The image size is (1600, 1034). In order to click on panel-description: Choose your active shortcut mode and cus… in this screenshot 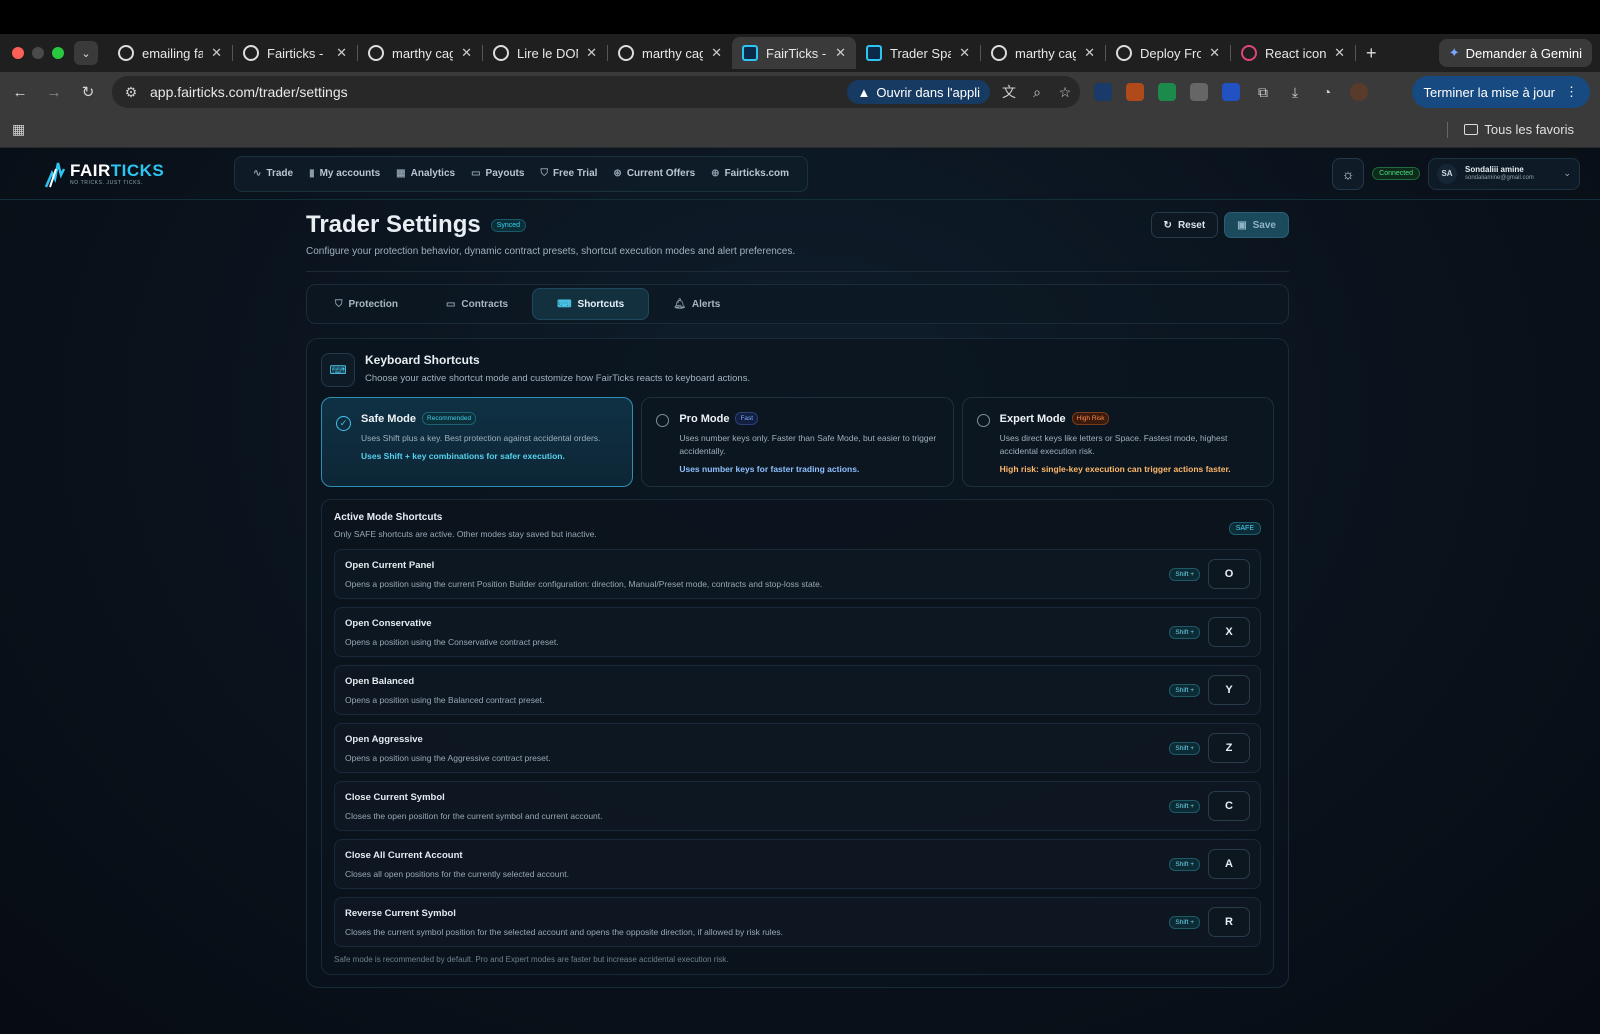, I will do `click(558, 378)`.